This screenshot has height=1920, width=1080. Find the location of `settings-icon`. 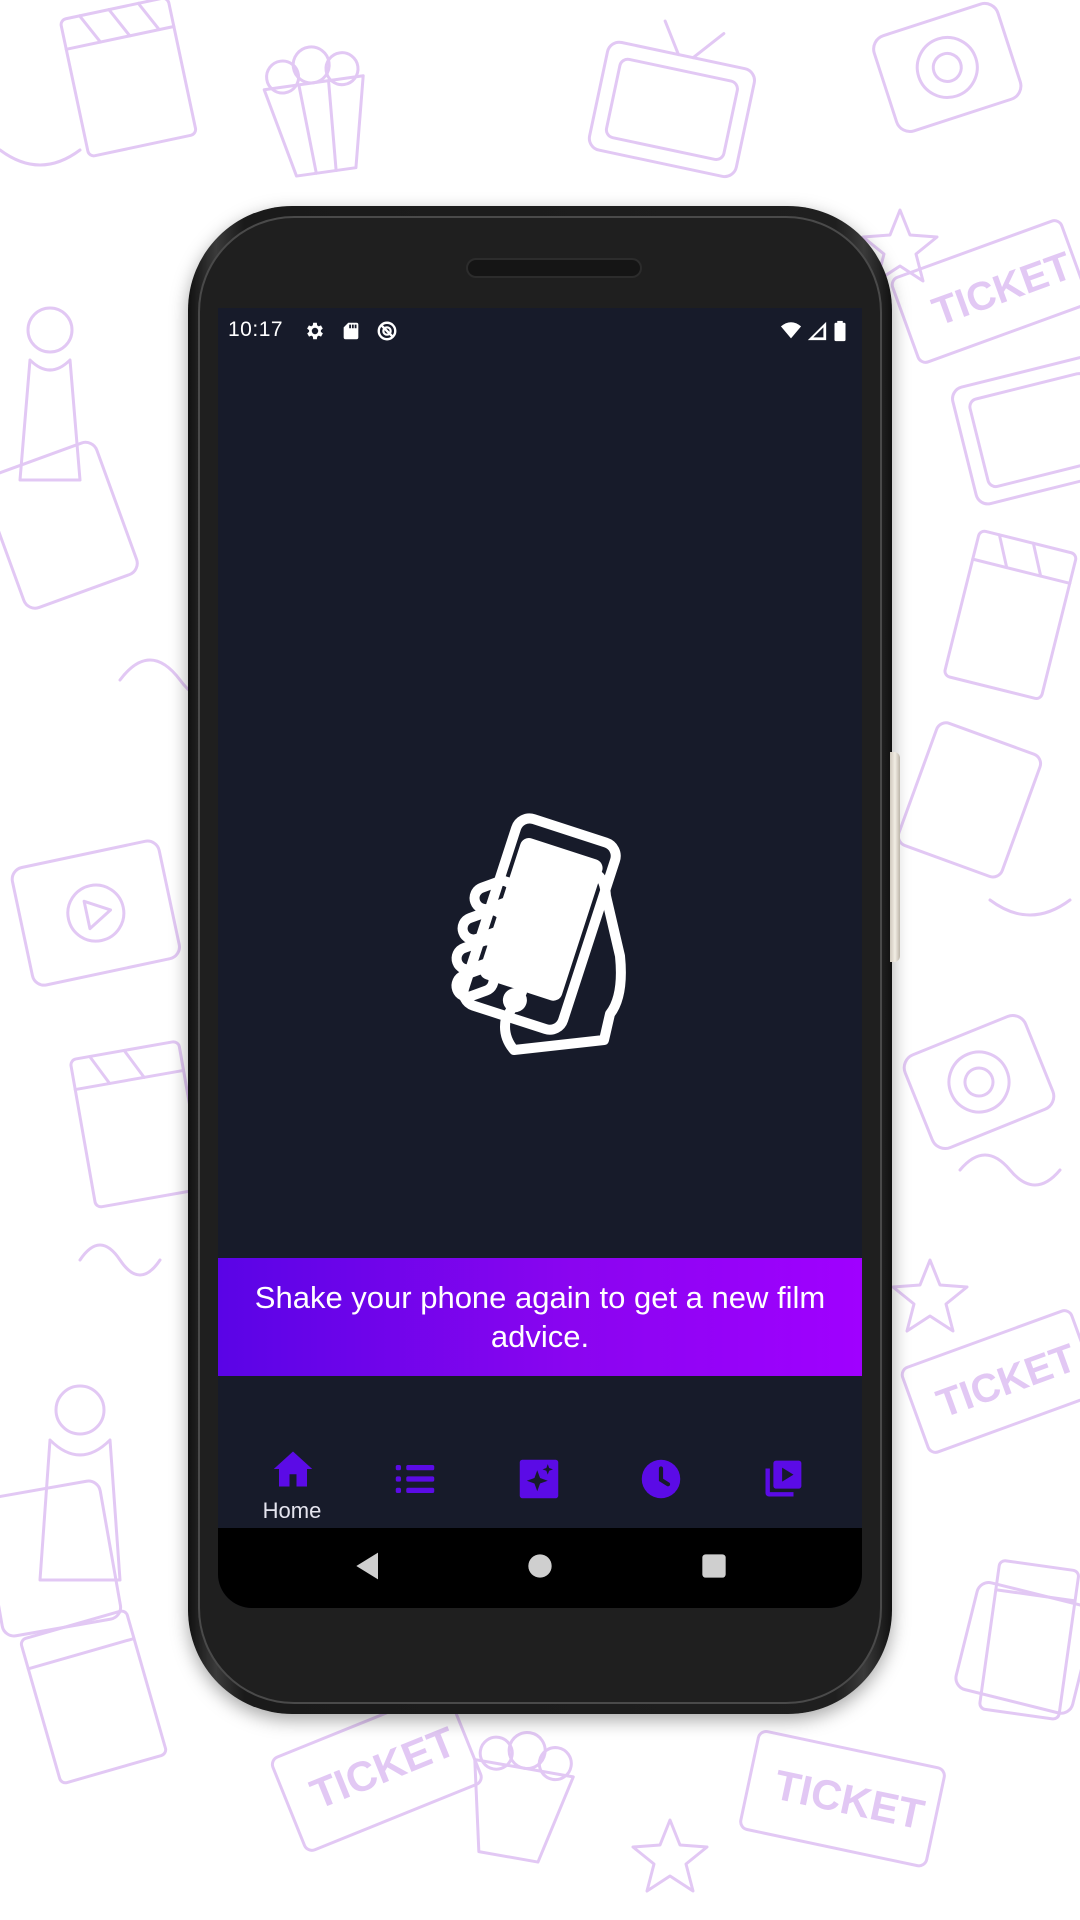

settings-icon is located at coordinates (315, 331).